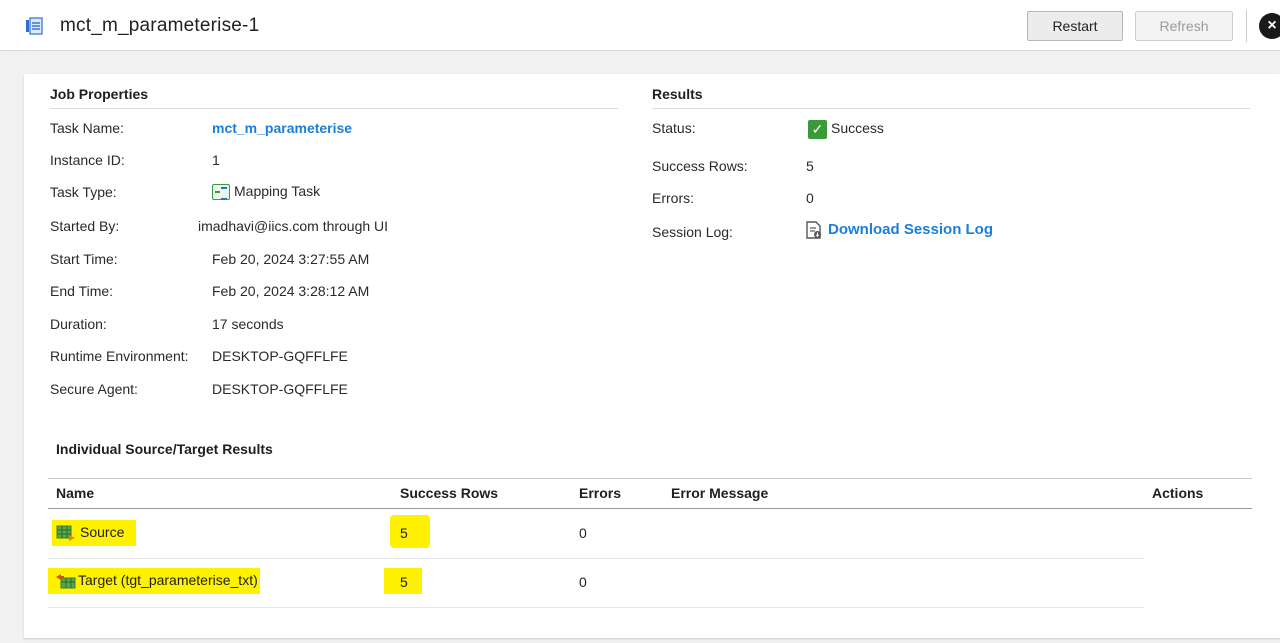 Image resolution: width=1280 pixels, height=643 pixels. I want to click on header-divider, so click(1246, 26).